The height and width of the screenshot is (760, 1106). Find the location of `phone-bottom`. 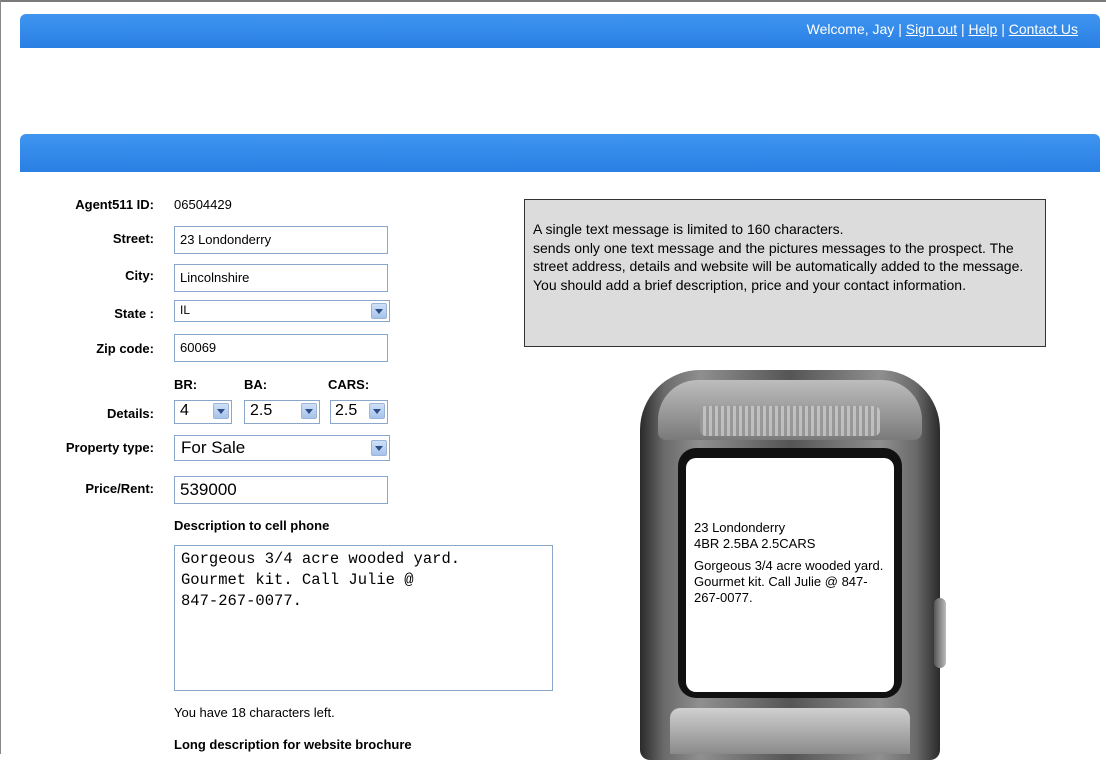

phone-bottom is located at coordinates (790, 731).